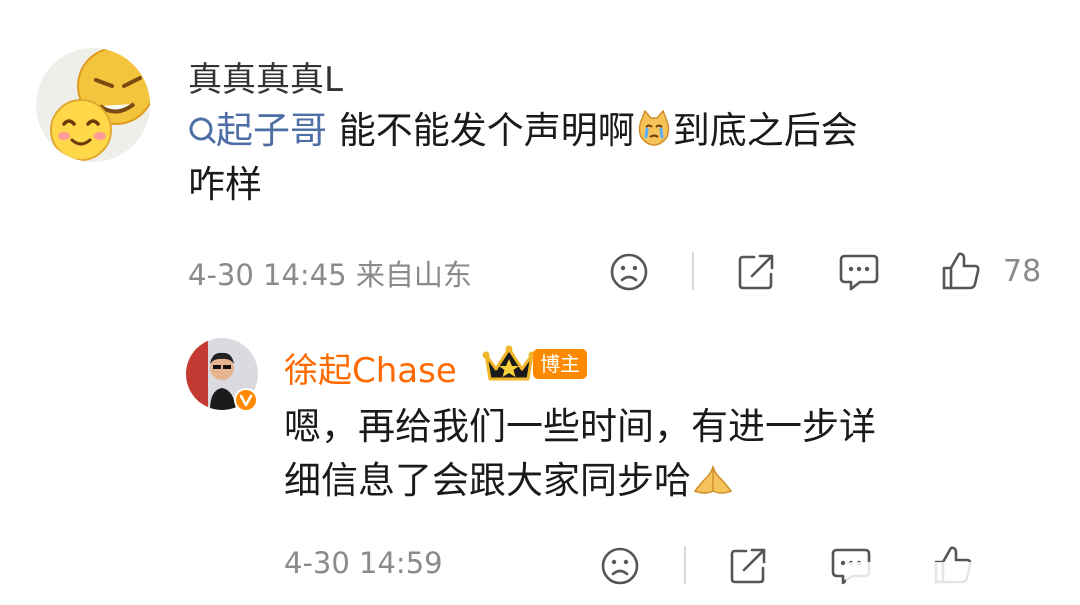 The image size is (1080, 605). What do you see at coordinates (608, 158) in the screenshot?
I see `comment-text: 起子哥 能不能发个声明啊 到底之后会咋样` at bounding box center [608, 158].